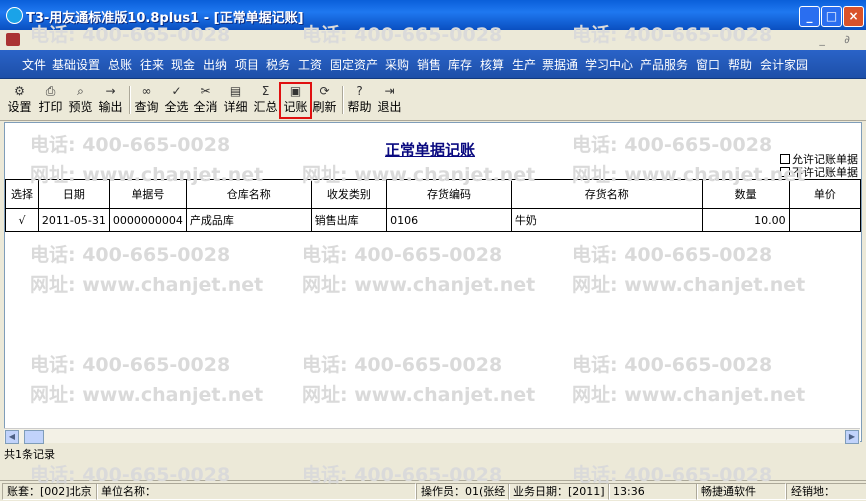  What do you see at coordinates (34, 437) in the screenshot?
I see `scroll-thumb` at bounding box center [34, 437].